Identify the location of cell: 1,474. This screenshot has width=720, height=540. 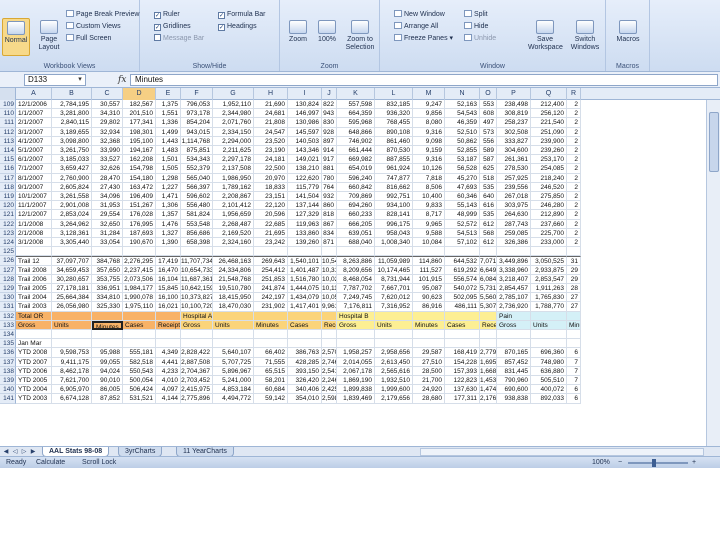
(488, 390).